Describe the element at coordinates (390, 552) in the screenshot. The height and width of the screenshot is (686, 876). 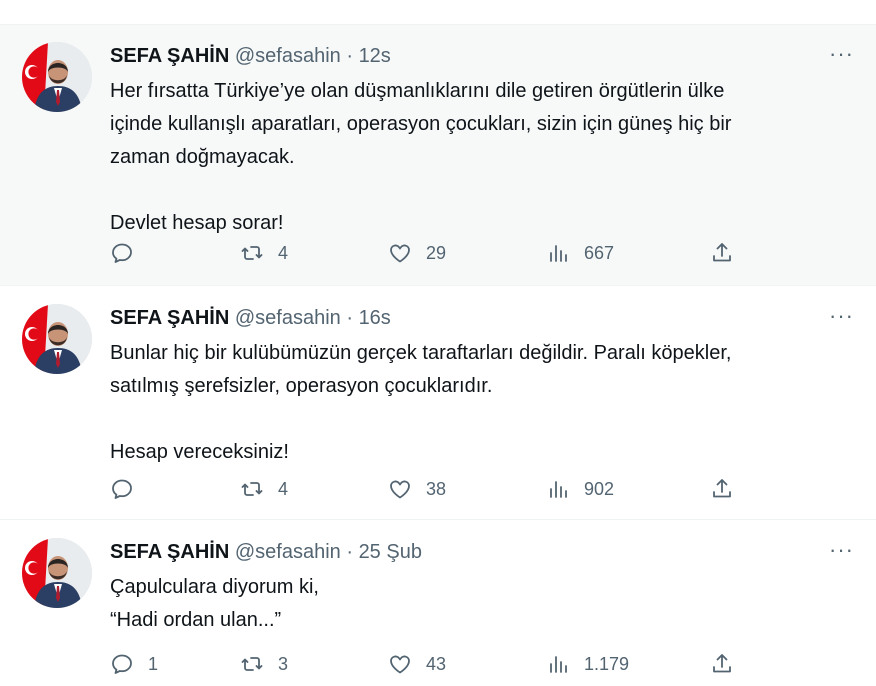
I see `tweet-time: 25 Şub` at that location.